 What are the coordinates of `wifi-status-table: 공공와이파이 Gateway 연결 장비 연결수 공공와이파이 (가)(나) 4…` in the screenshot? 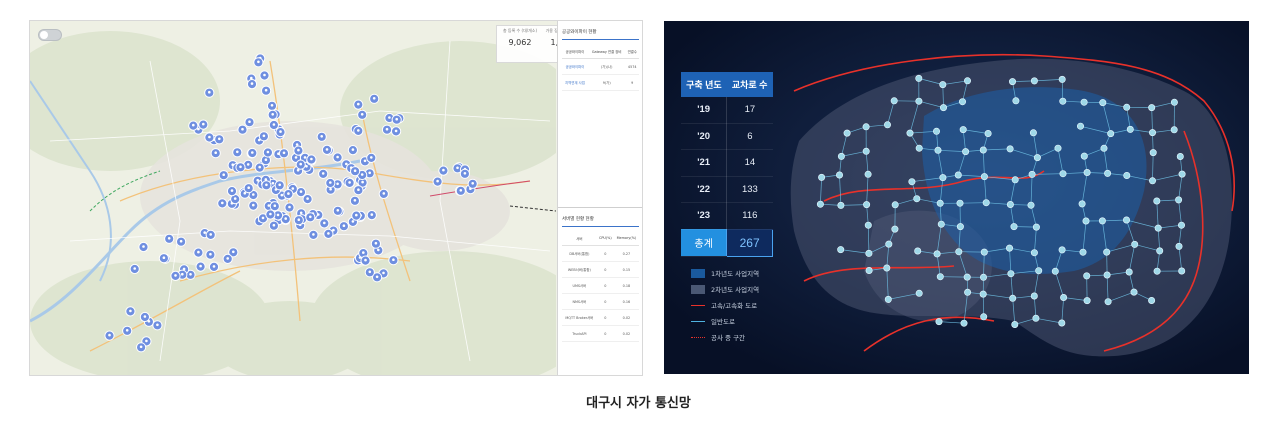 It's located at (600, 67).